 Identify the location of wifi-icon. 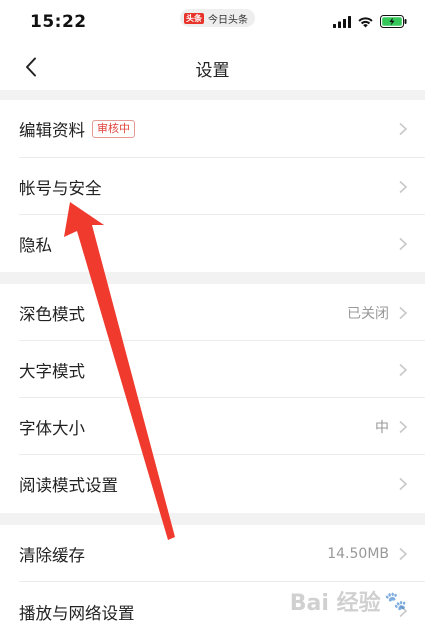
(365, 21).